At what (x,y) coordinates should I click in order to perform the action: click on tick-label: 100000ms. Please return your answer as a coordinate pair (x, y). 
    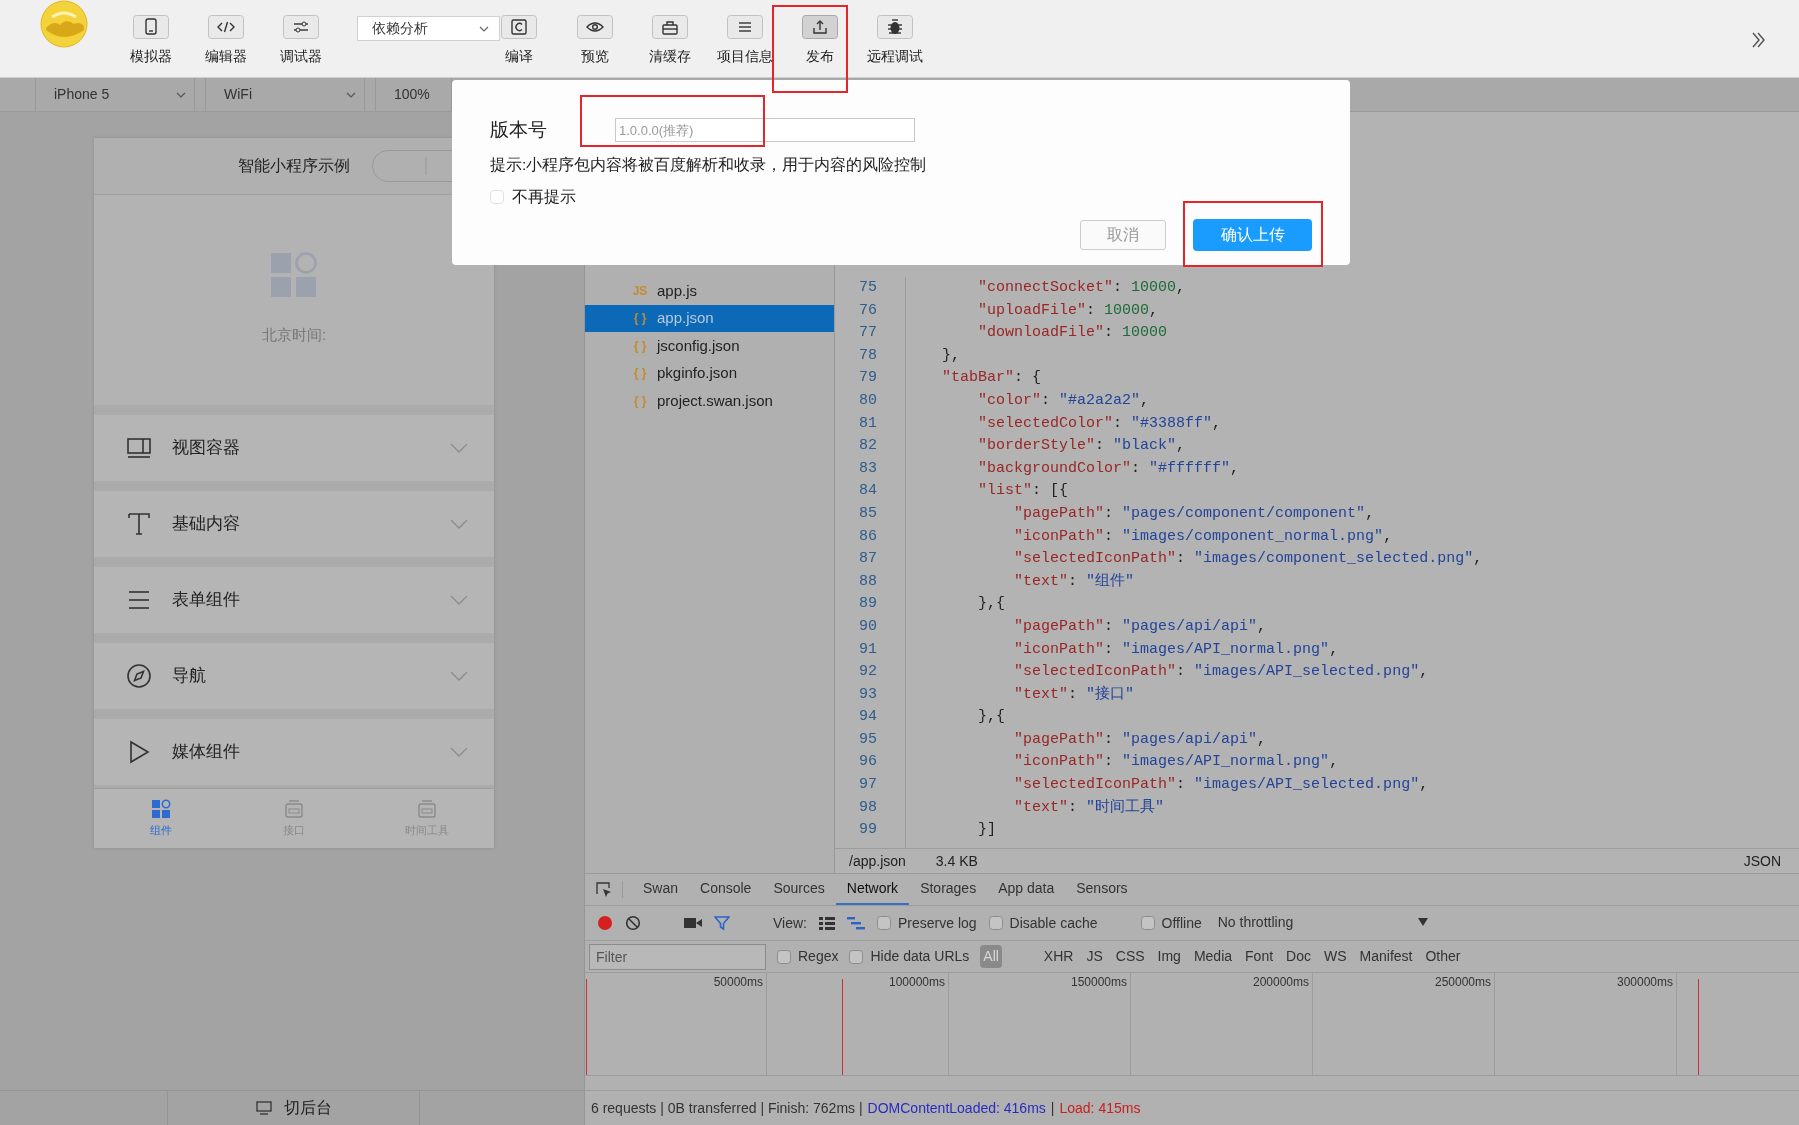
    Looking at the image, I should click on (916, 982).